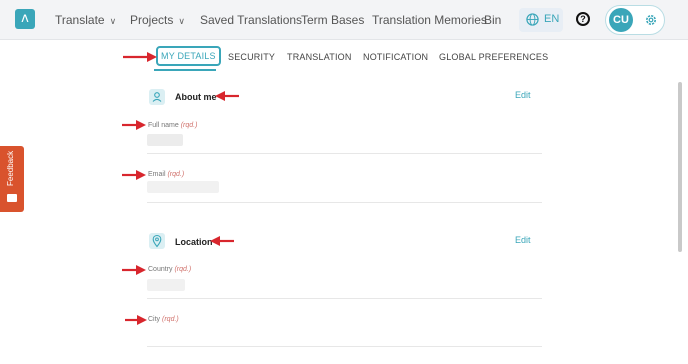 The width and height of the screenshot is (688, 364). Describe the element at coordinates (493, 57) in the screenshot. I see `tab-global-preferences: GLOBAL PREFERENCES` at that location.